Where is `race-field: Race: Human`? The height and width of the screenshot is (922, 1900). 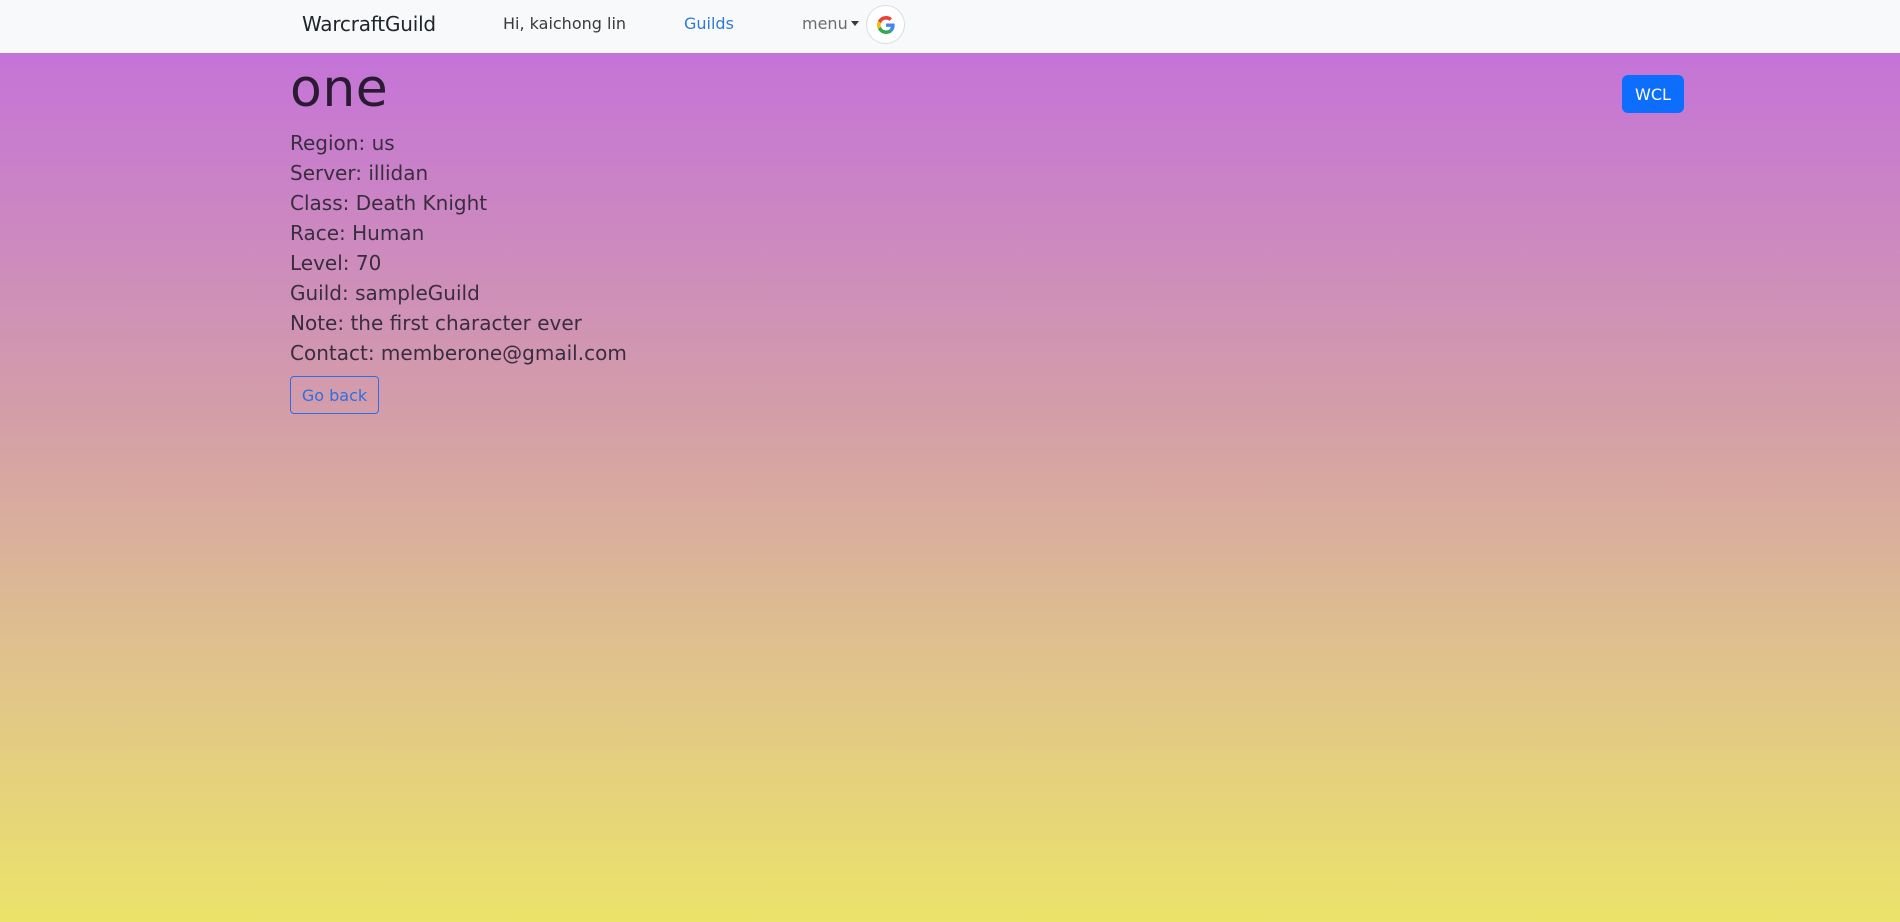 race-field: Race: Human is located at coordinates (357, 233).